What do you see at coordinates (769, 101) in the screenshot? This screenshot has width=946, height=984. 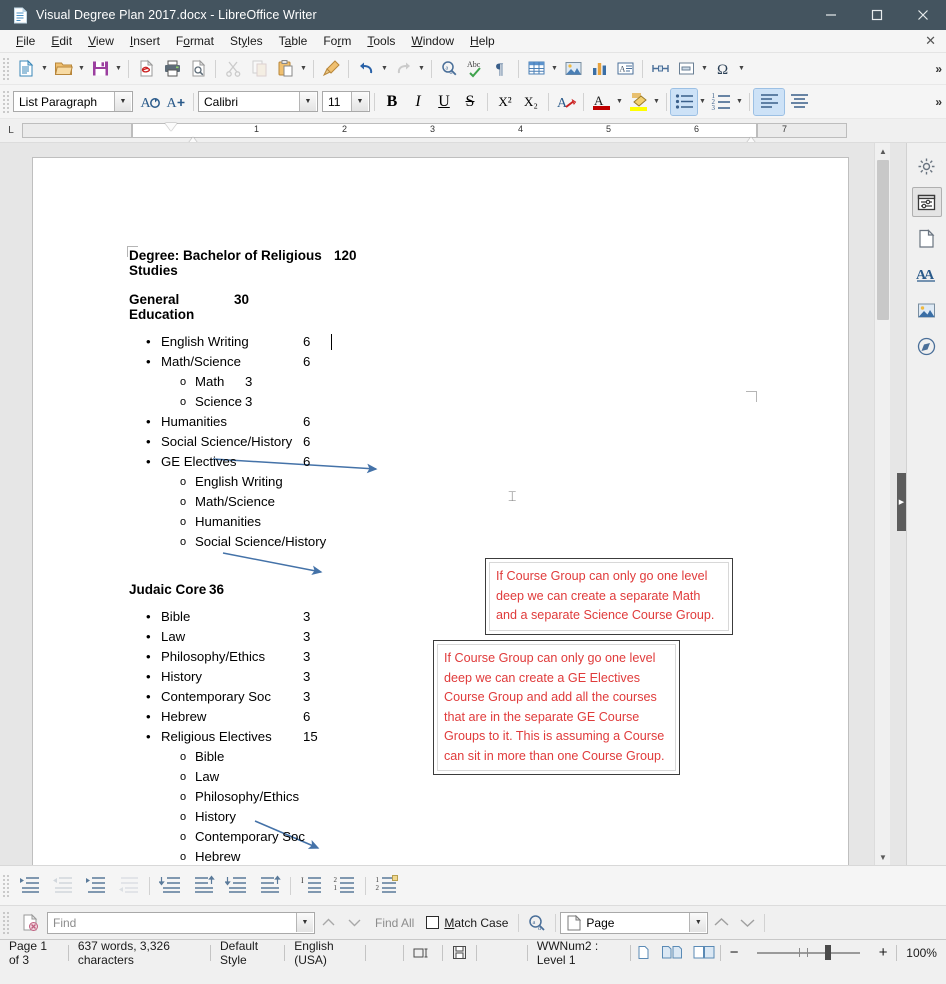 I see `align-left-icon` at bounding box center [769, 101].